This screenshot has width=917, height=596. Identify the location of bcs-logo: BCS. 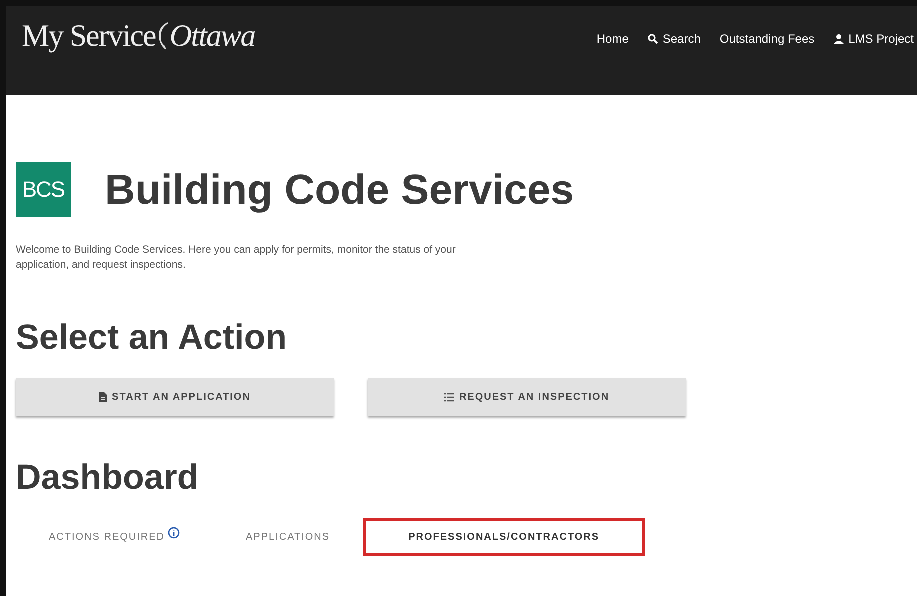
(43, 189).